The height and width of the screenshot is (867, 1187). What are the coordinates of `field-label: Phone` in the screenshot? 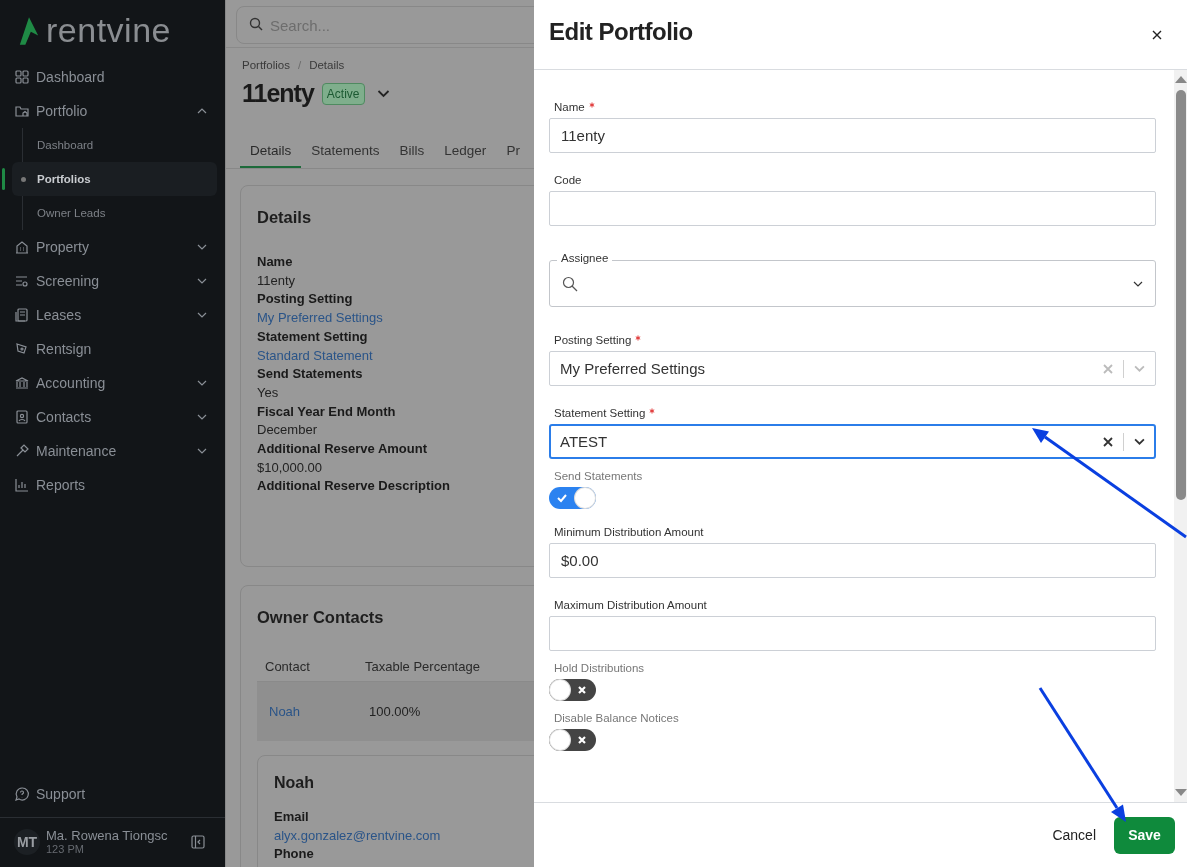 It's located at (294, 854).